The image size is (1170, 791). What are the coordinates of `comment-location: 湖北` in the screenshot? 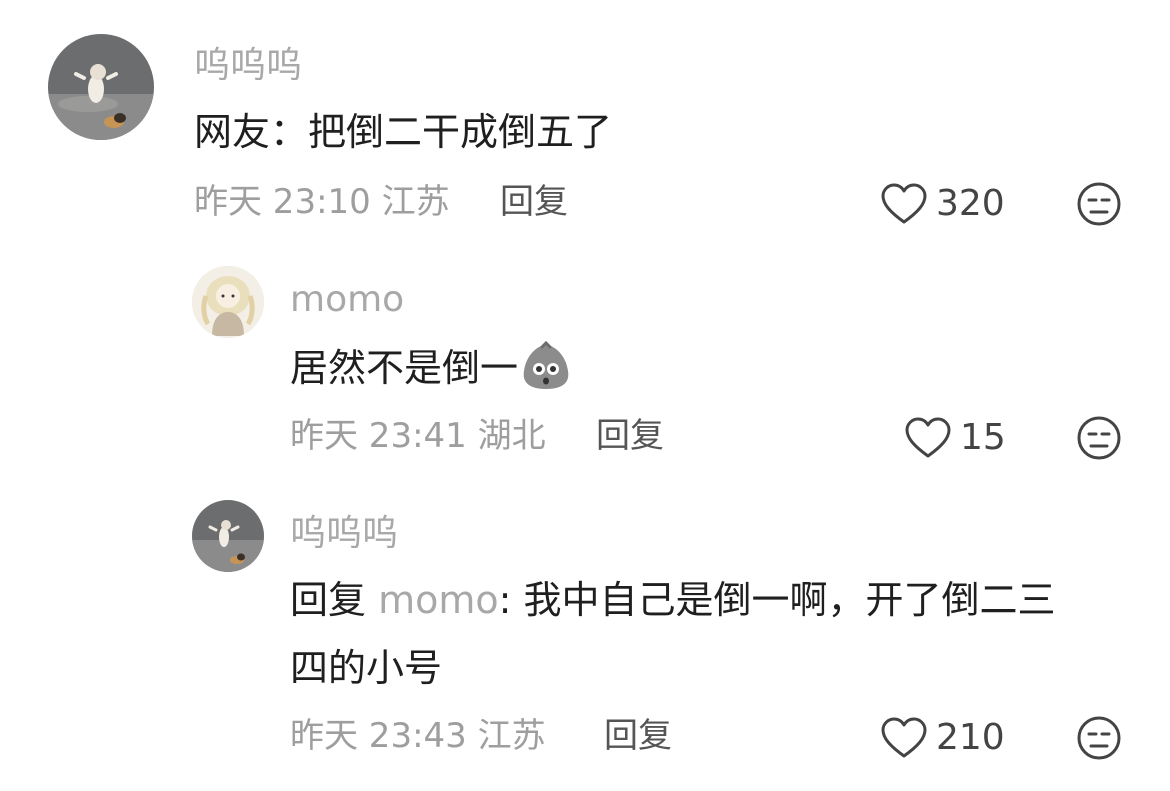 It's located at (511, 436).